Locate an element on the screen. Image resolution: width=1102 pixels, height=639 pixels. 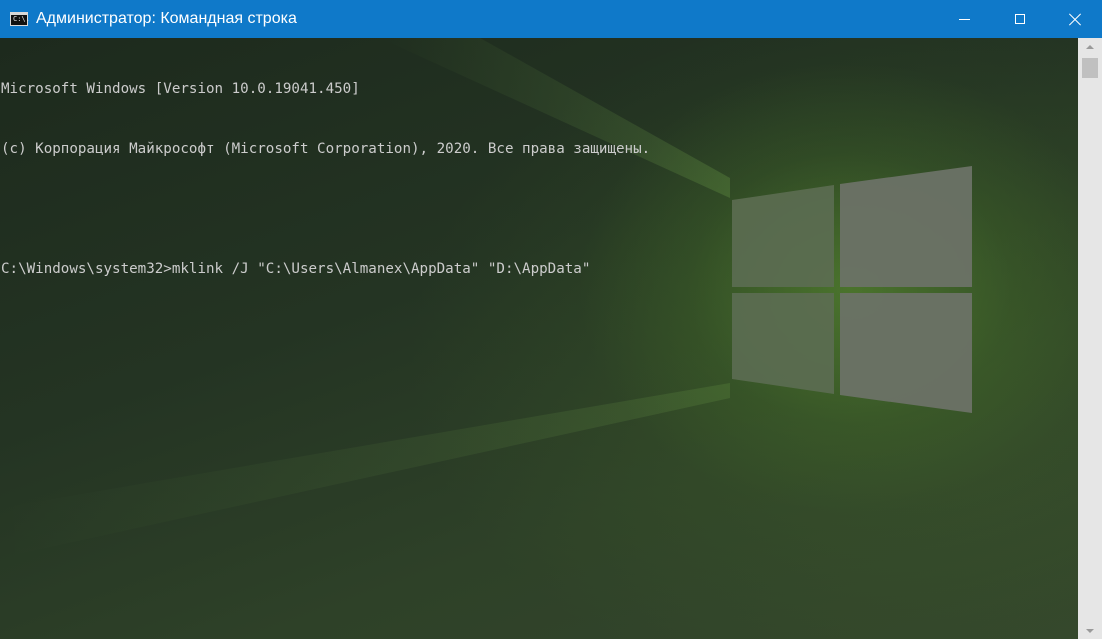
window-title: Администратор: Командная строка is located at coordinates (166, 18).